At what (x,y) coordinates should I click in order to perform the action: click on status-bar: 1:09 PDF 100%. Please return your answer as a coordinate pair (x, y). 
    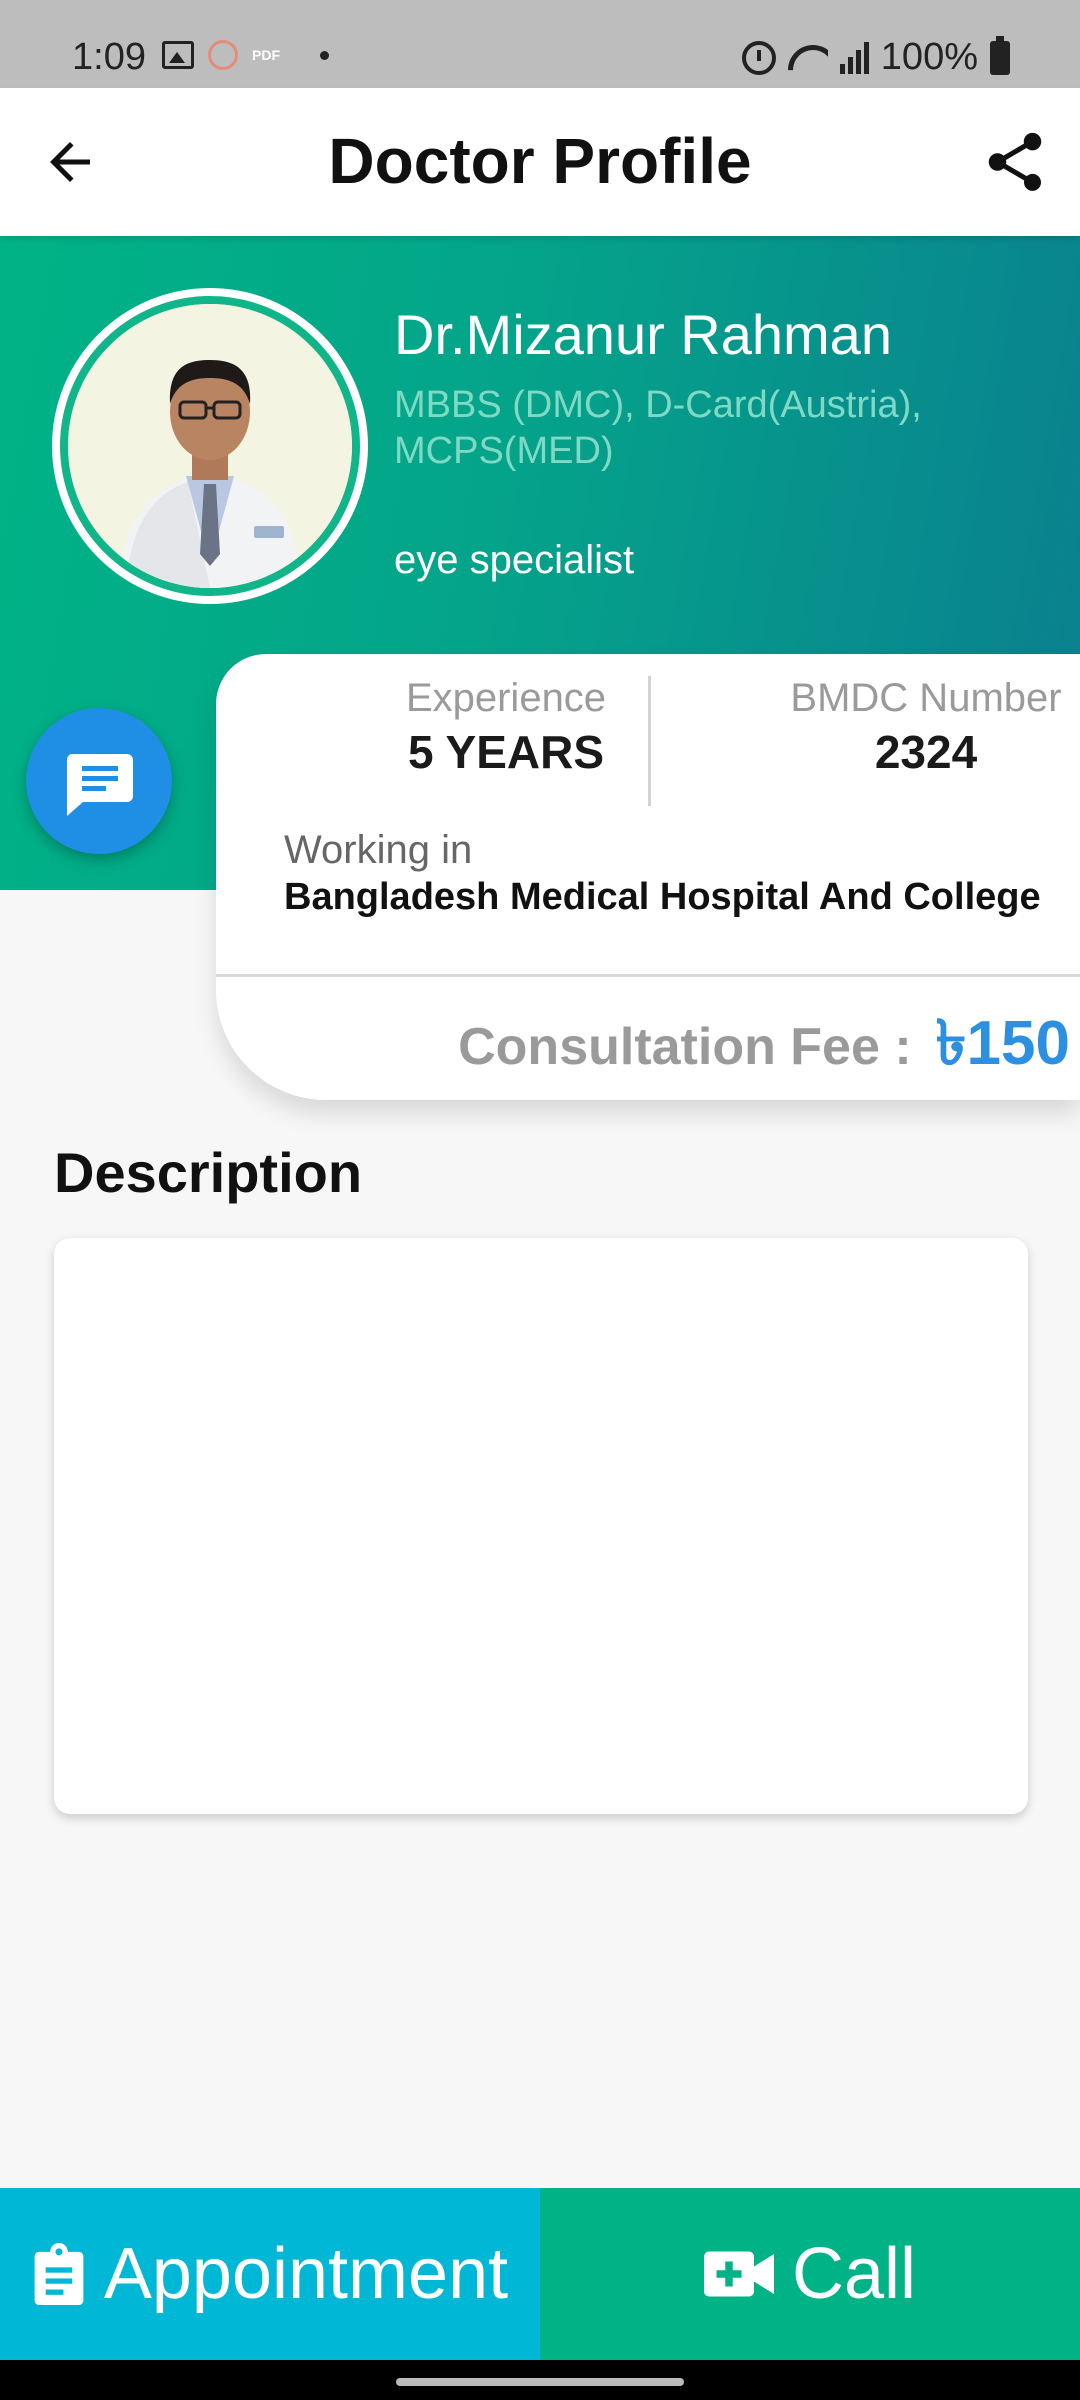
    Looking at the image, I should click on (540, 44).